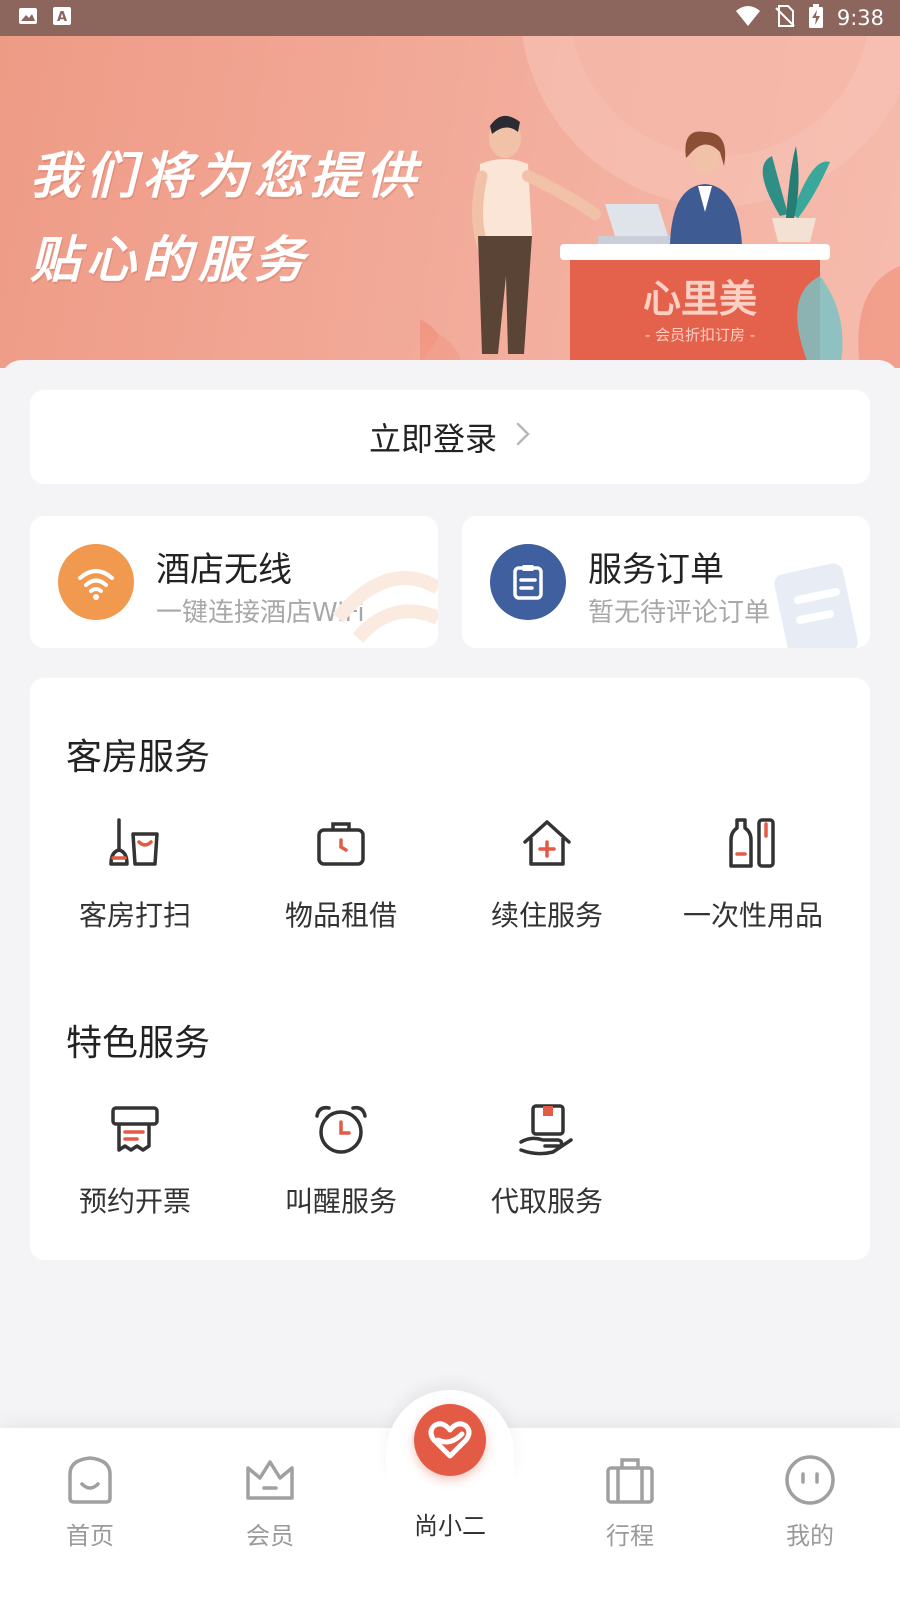 The height and width of the screenshot is (1600, 900). What do you see at coordinates (815, 18) in the screenshot?
I see `battery-charging-icon` at bounding box center [815, 18].